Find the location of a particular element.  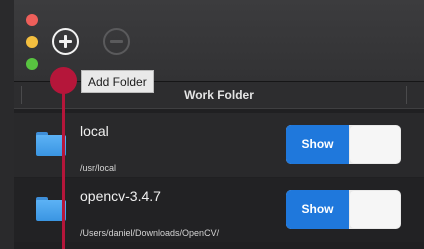

add-folder-button is located at coordinates (65, 41).